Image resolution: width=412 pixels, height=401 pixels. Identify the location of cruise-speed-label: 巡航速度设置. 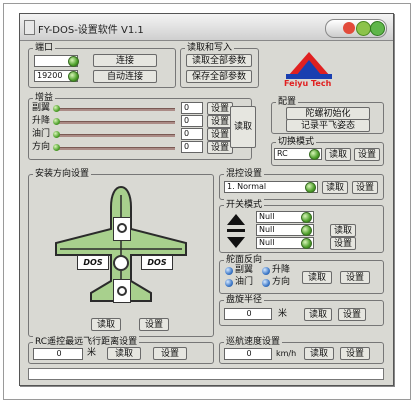
(253, 342).